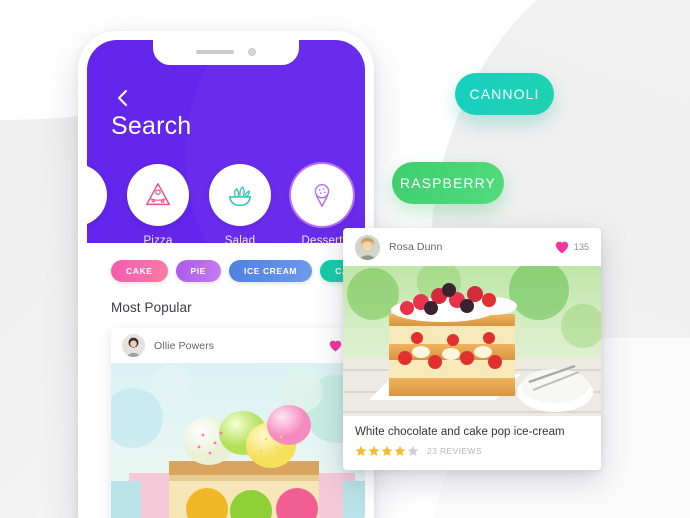  Describe the element at coordinates (97, 195) in the screenshot. I see `category-circle-partial` at that location.